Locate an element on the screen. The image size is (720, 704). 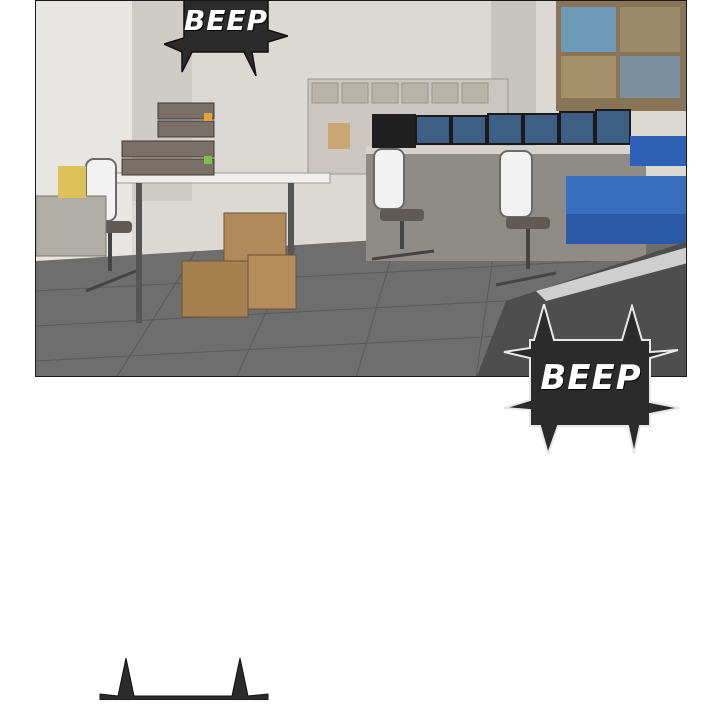
spiky-bubble is located at coordinates (184, 679).